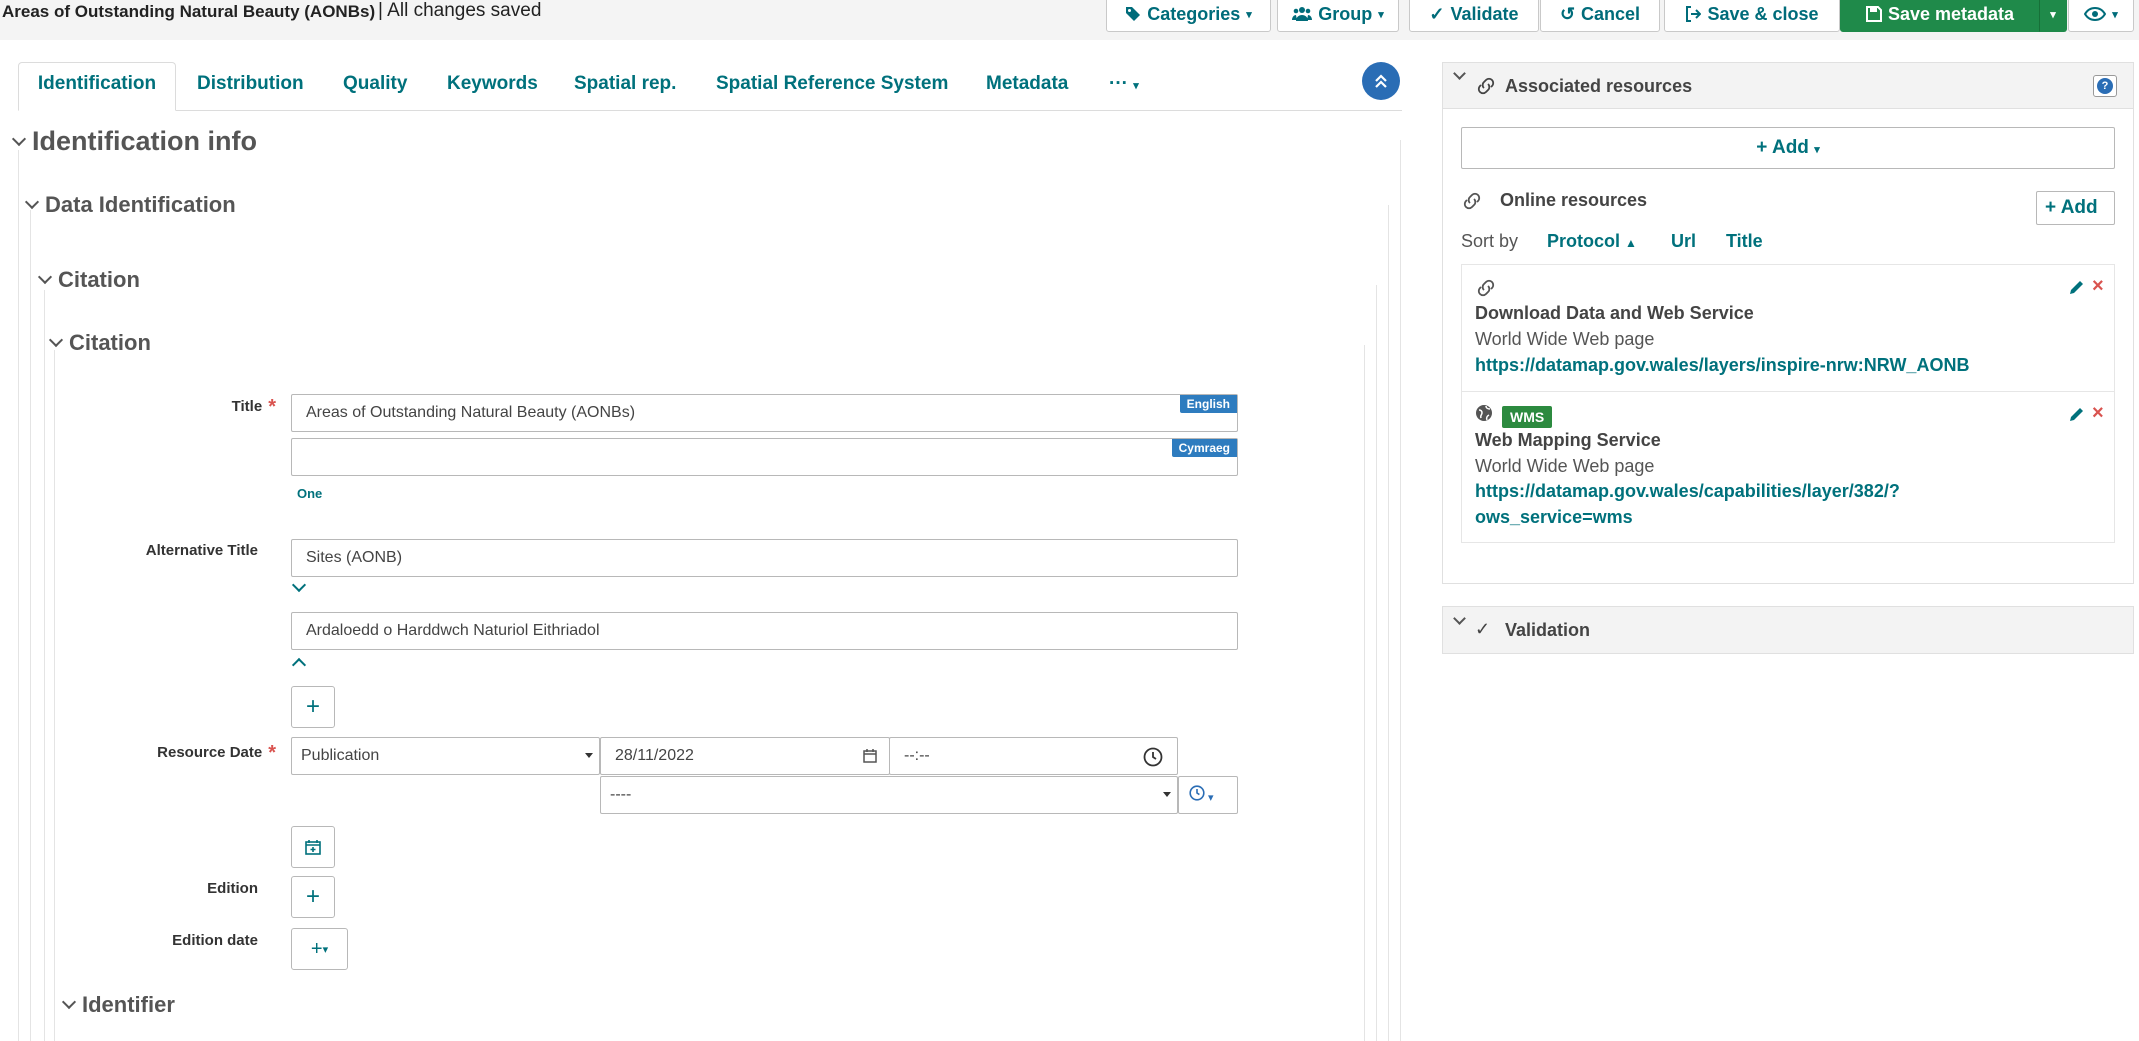  What do you see at coordinates (1033, 756) in the screenshot?
I see `time-input: --:--` at bounding box center [1033, 756].